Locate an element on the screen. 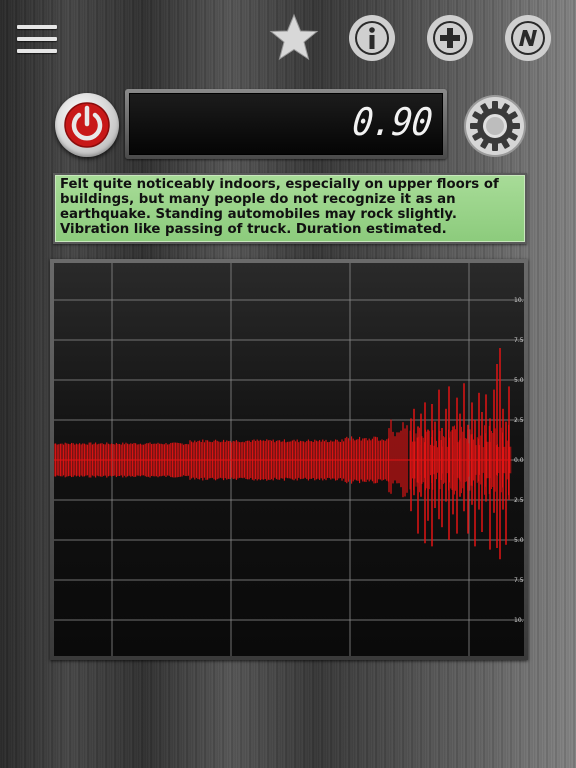  magnitude-value: 0.90 is located at coordinates (392, 122).